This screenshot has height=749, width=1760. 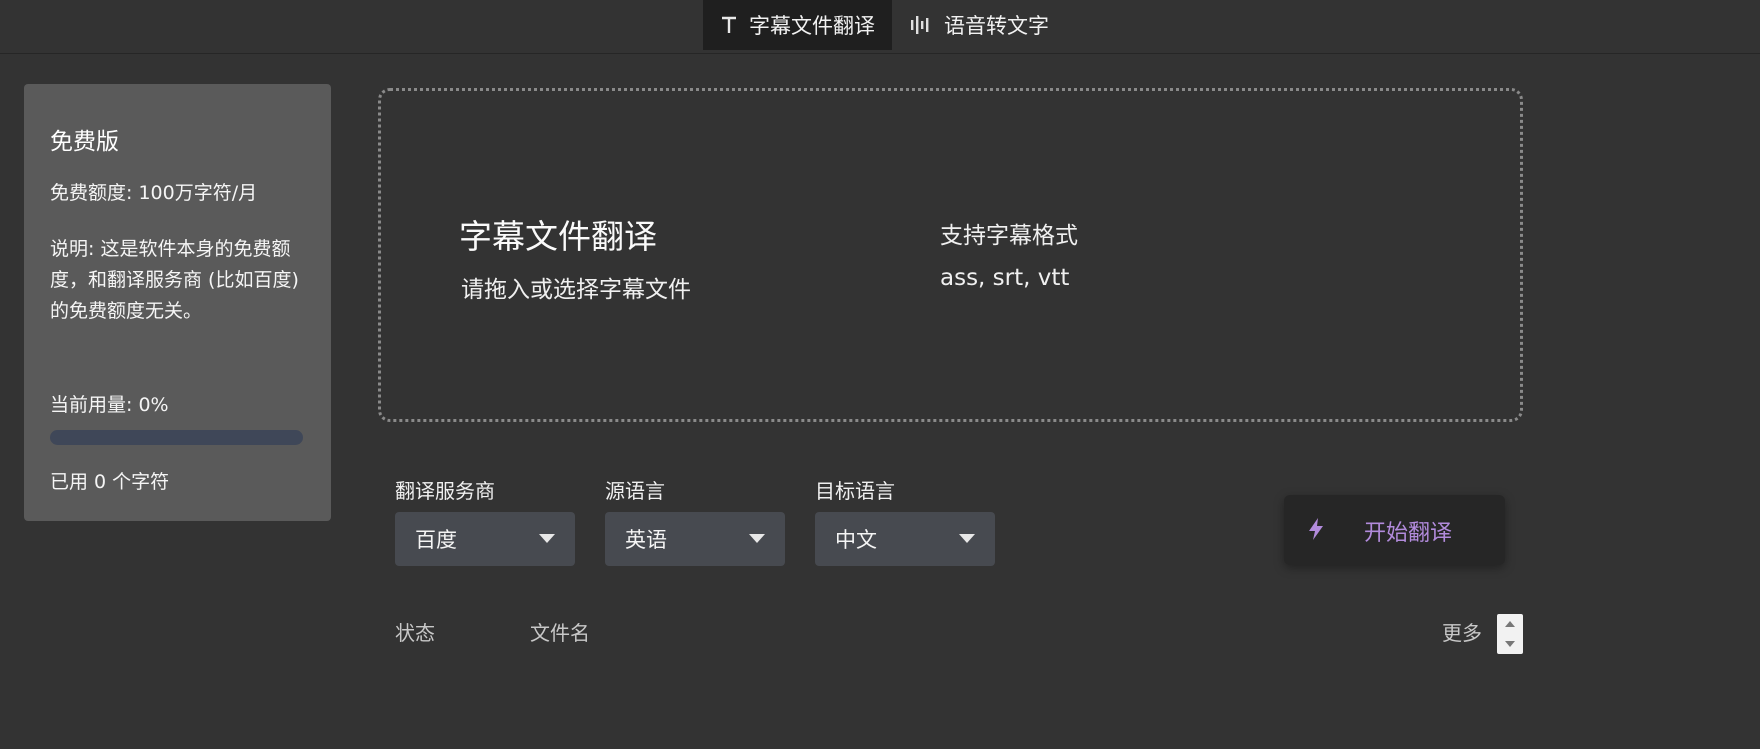 I want to click on provider-select: 百度, so click(x=485, y=539).